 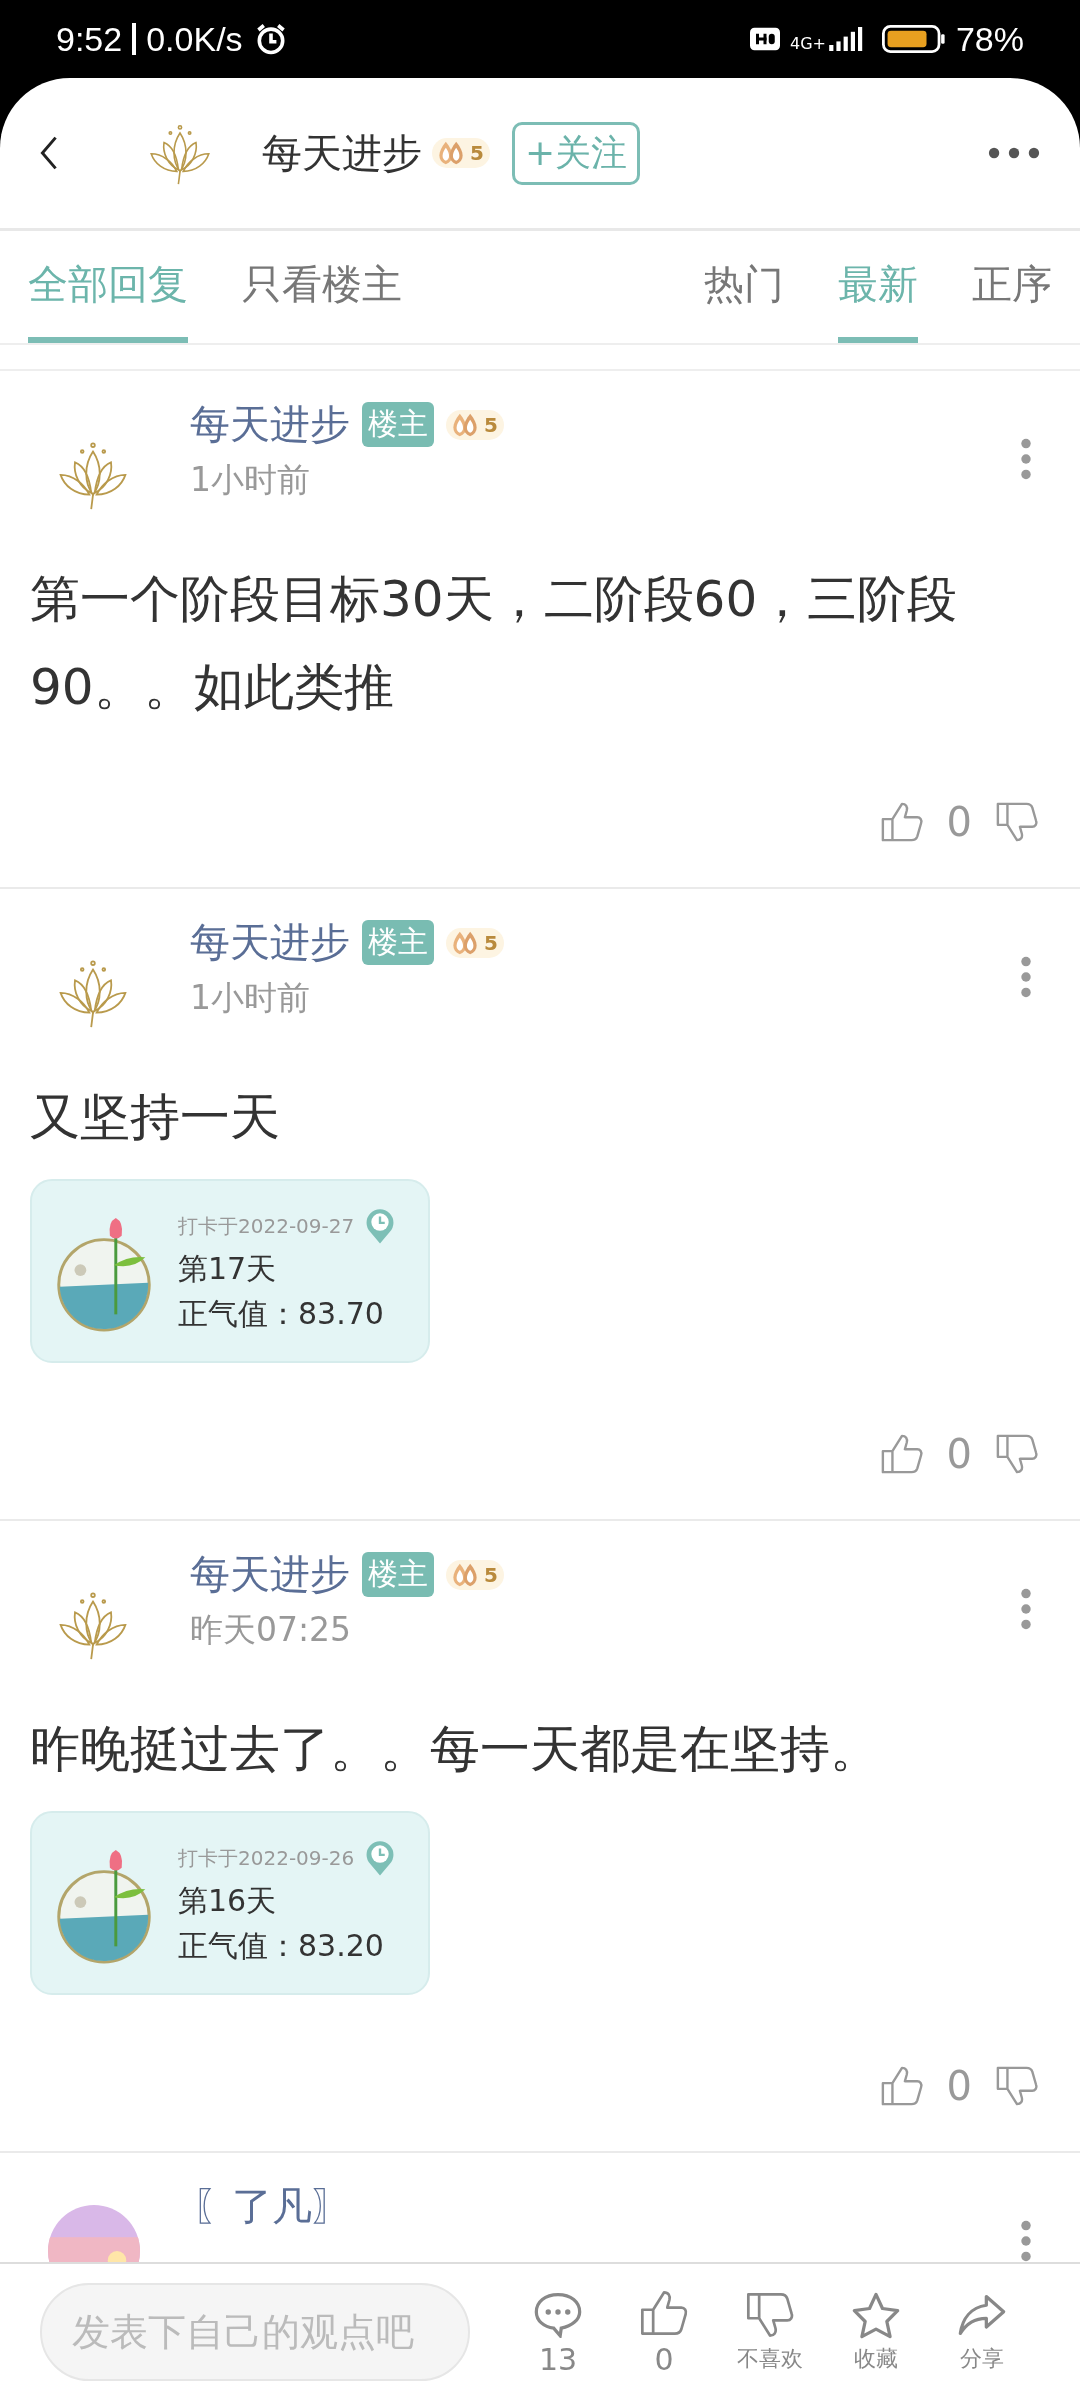 I want to click on battery-icon, so click(x=913, y=39).